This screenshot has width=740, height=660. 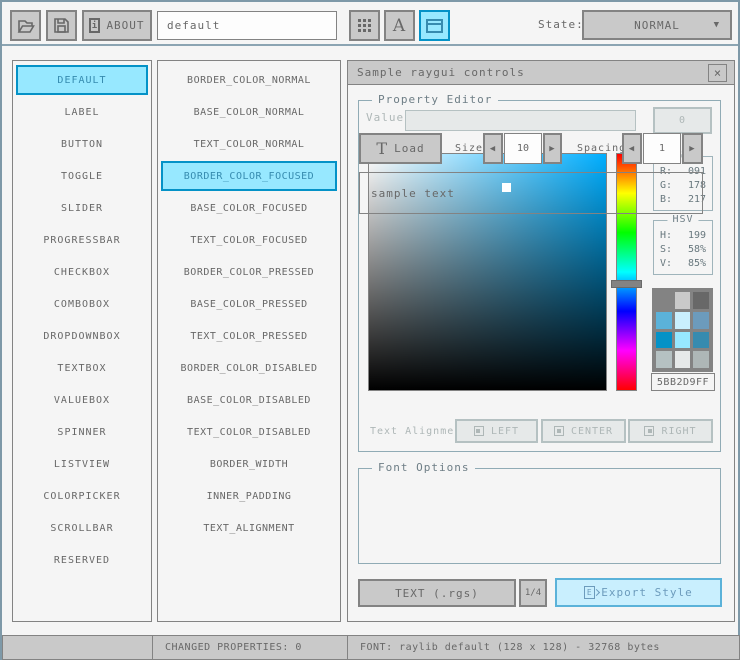 I want to click on list-item: TEXT_COLOR_DISABLED, so click(x=249, y=432).